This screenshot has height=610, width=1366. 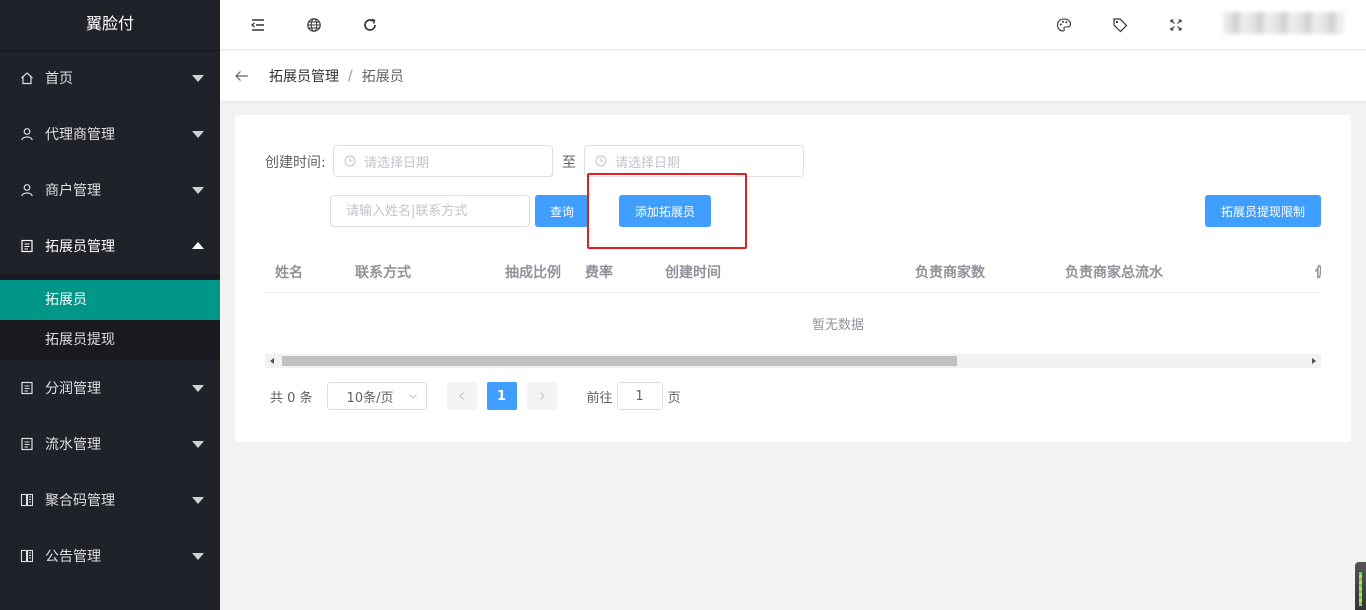 I want to click on chevron-down-icon, so click(x=413, y=396).